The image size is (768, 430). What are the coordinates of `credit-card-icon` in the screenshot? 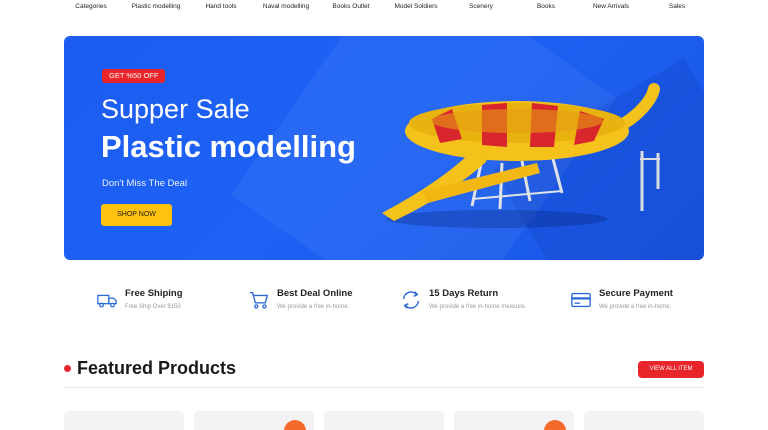 It's located at (581, 300).